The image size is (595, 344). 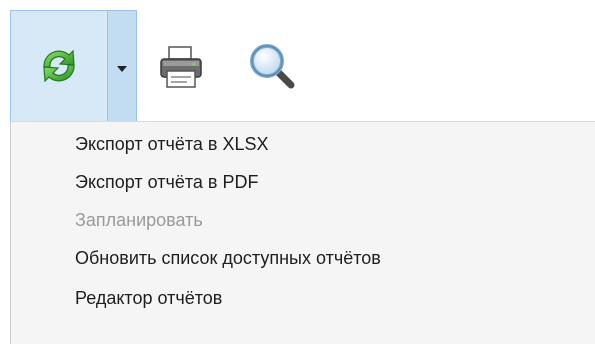 I want to click on refresh-dropdown-toggle, so click(x=122, y=66).